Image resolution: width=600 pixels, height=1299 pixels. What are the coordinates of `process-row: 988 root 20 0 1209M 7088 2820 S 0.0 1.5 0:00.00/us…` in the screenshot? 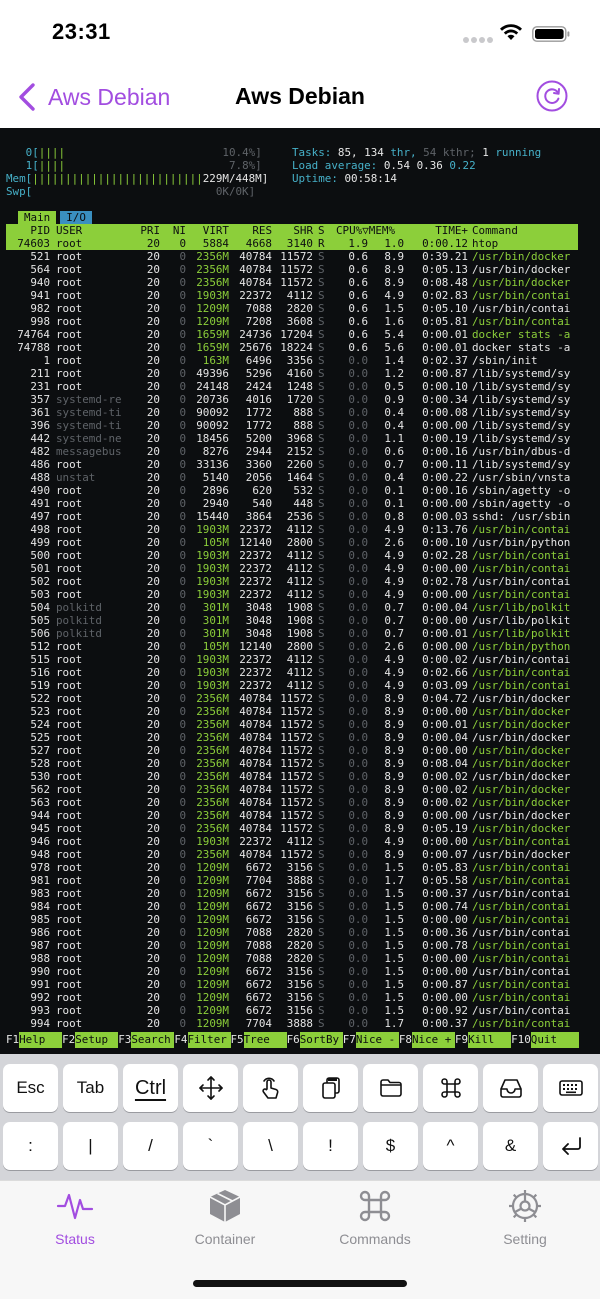 It's located at (292, 958).